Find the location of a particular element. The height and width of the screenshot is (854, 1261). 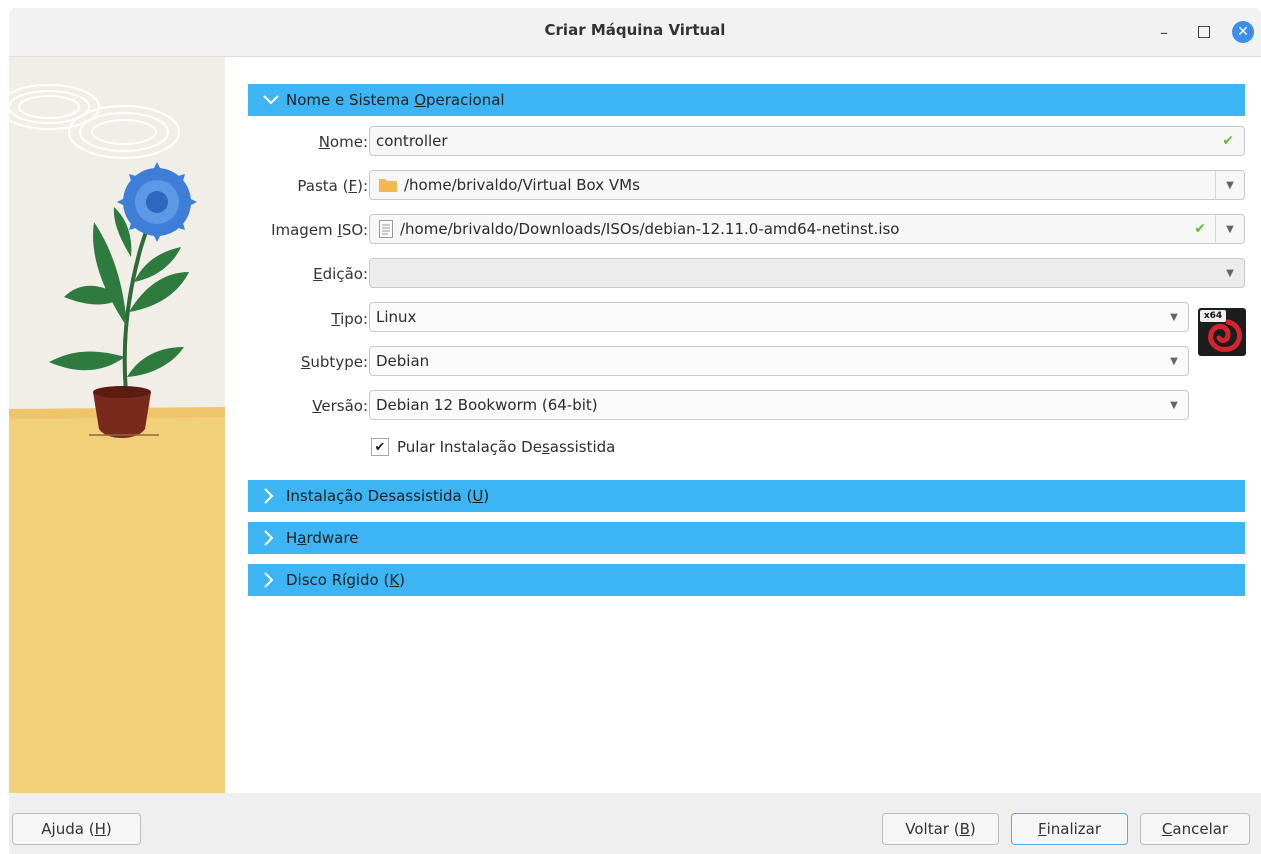

help-button: Ajuda (H) is located at coordinates (76, 829).